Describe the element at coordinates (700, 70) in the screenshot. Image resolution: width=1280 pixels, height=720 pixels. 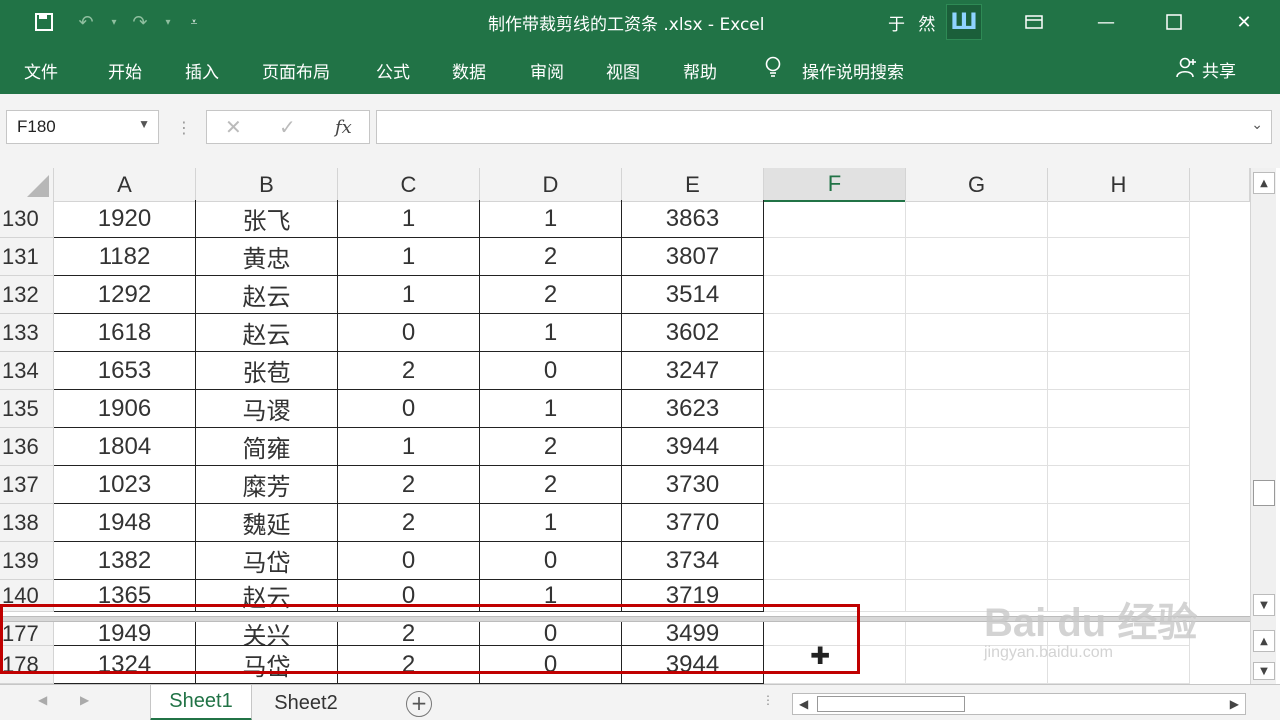
I see `tab-help: 帮助` at that location.